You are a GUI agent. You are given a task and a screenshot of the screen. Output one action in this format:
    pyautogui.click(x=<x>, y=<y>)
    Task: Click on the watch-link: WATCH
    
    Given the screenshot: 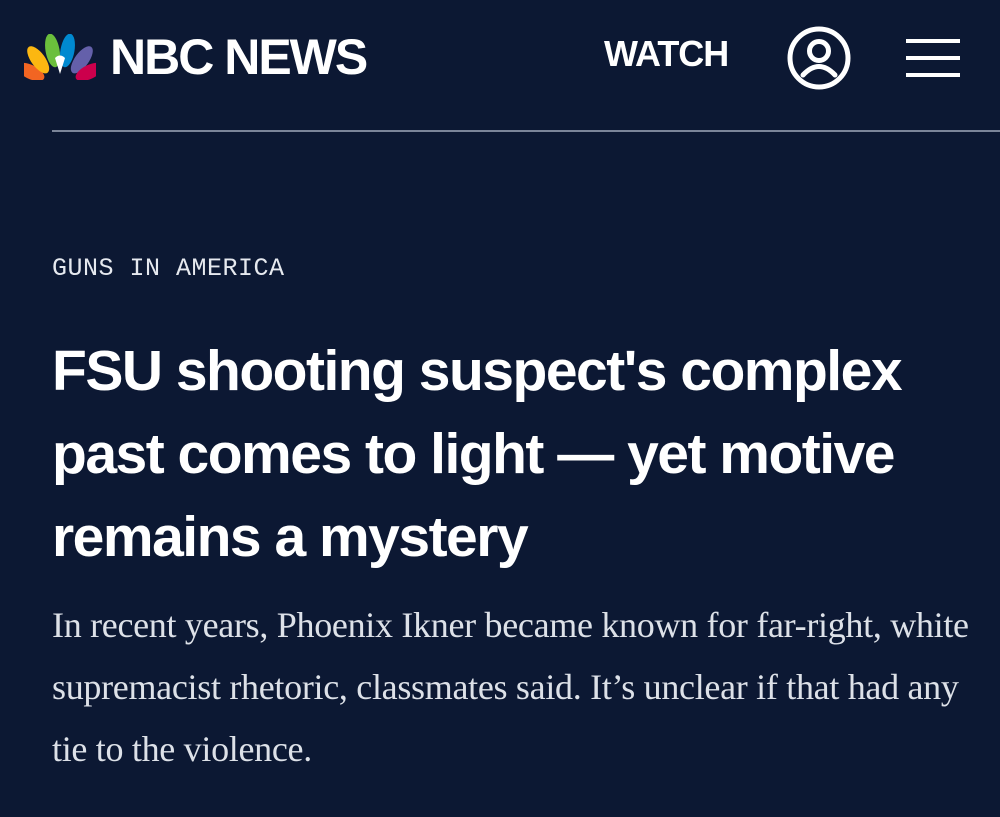 What is the action you would take?
    pyautogui.click(x=666, y=54)
    